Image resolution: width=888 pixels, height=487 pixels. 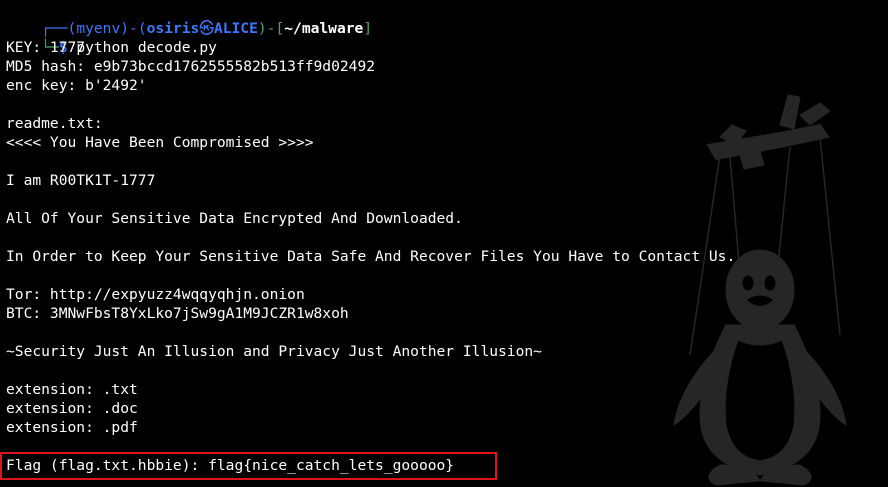 I want to click on output-line: extension: .txt, so click(x=72, y=389).